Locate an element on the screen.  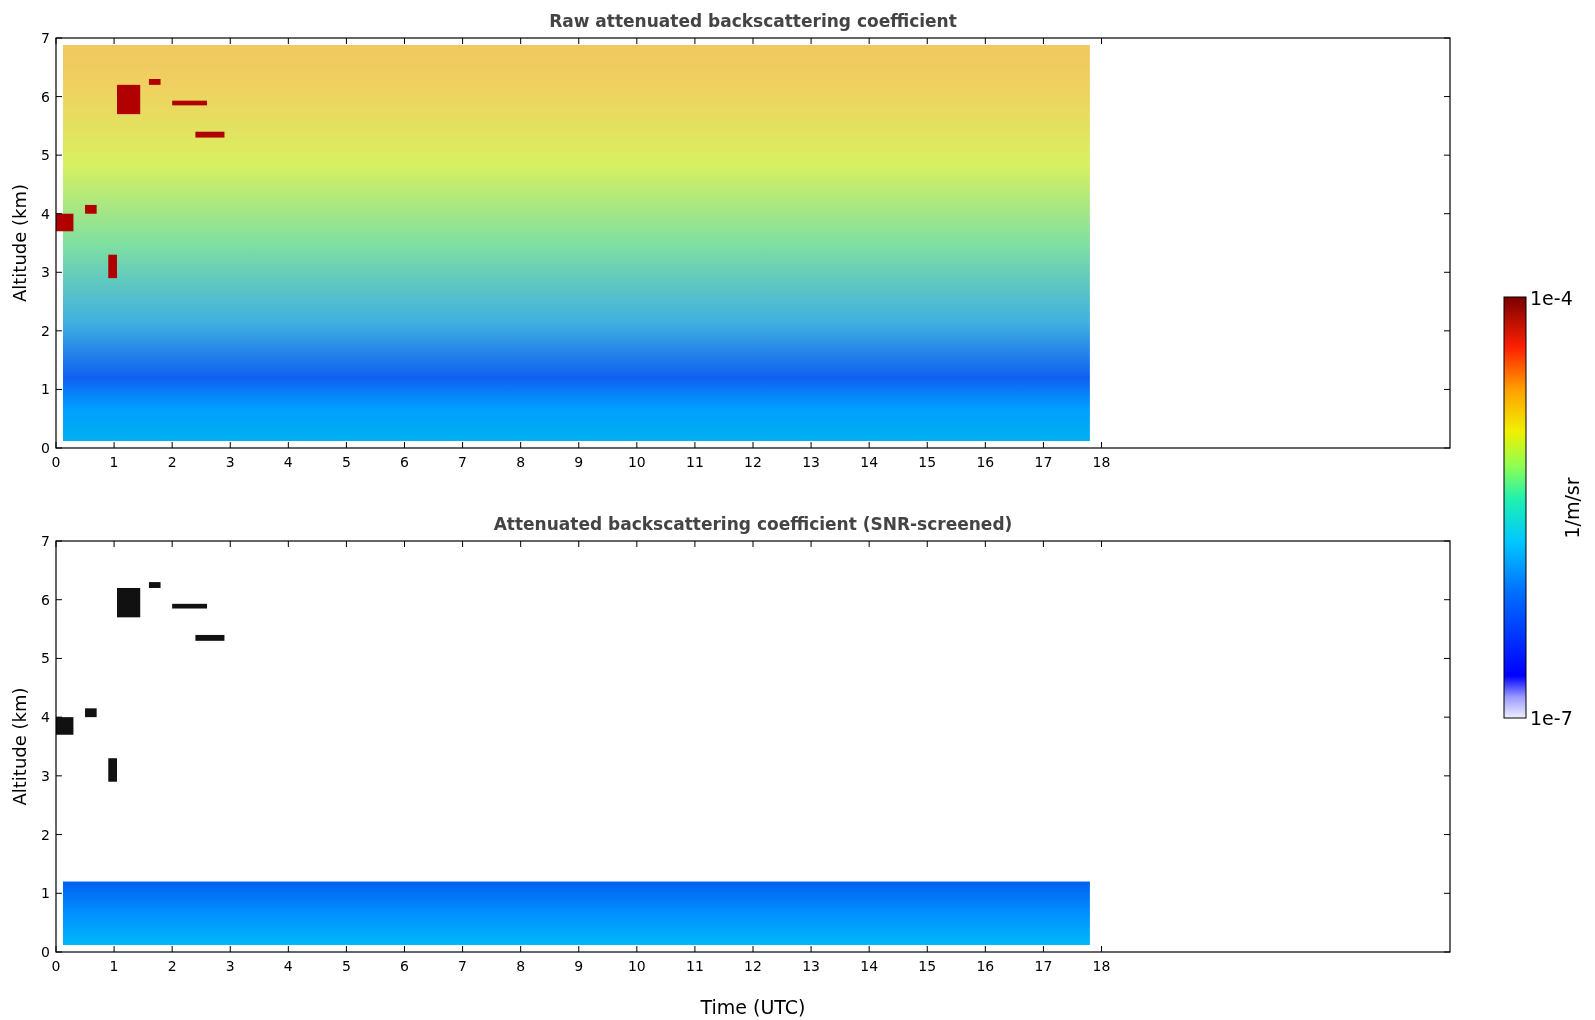
colorbar-label: 1e-4 is located at coordinates (1551, 298).